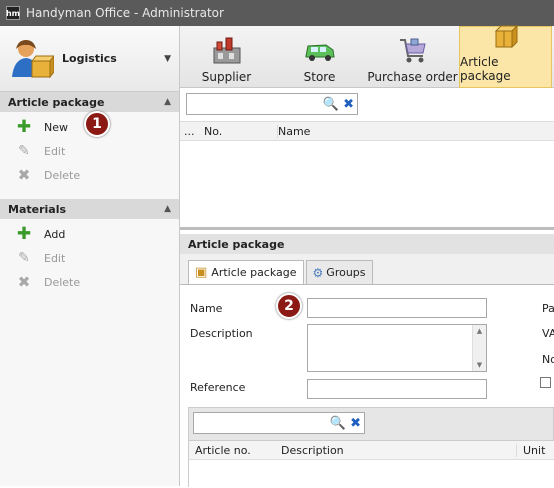 Image resolution: width=554 pixels, height=488 pixels. What do you see at coordinates (479, 348) in the screenshot?
I see `scrollbar: ▲ ▼` at bounding box center [479, 348].